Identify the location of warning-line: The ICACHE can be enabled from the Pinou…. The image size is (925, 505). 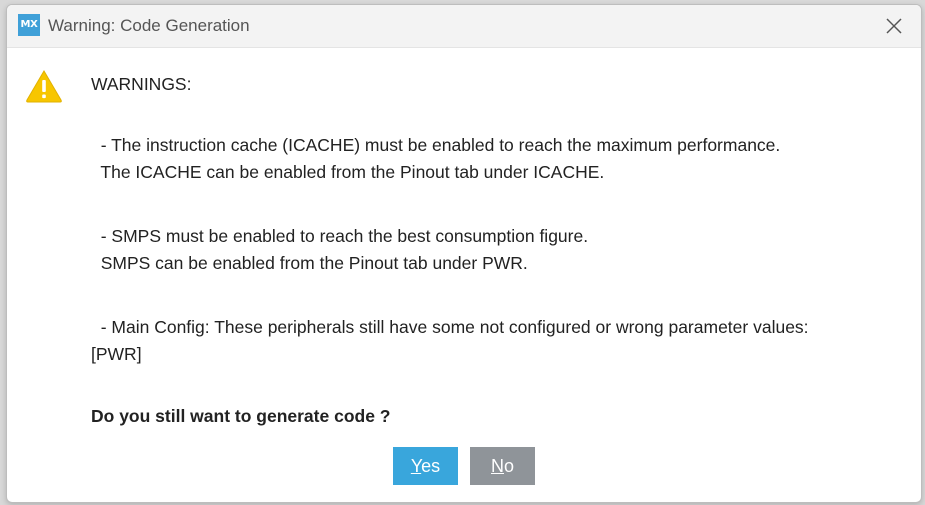
(348, 172).